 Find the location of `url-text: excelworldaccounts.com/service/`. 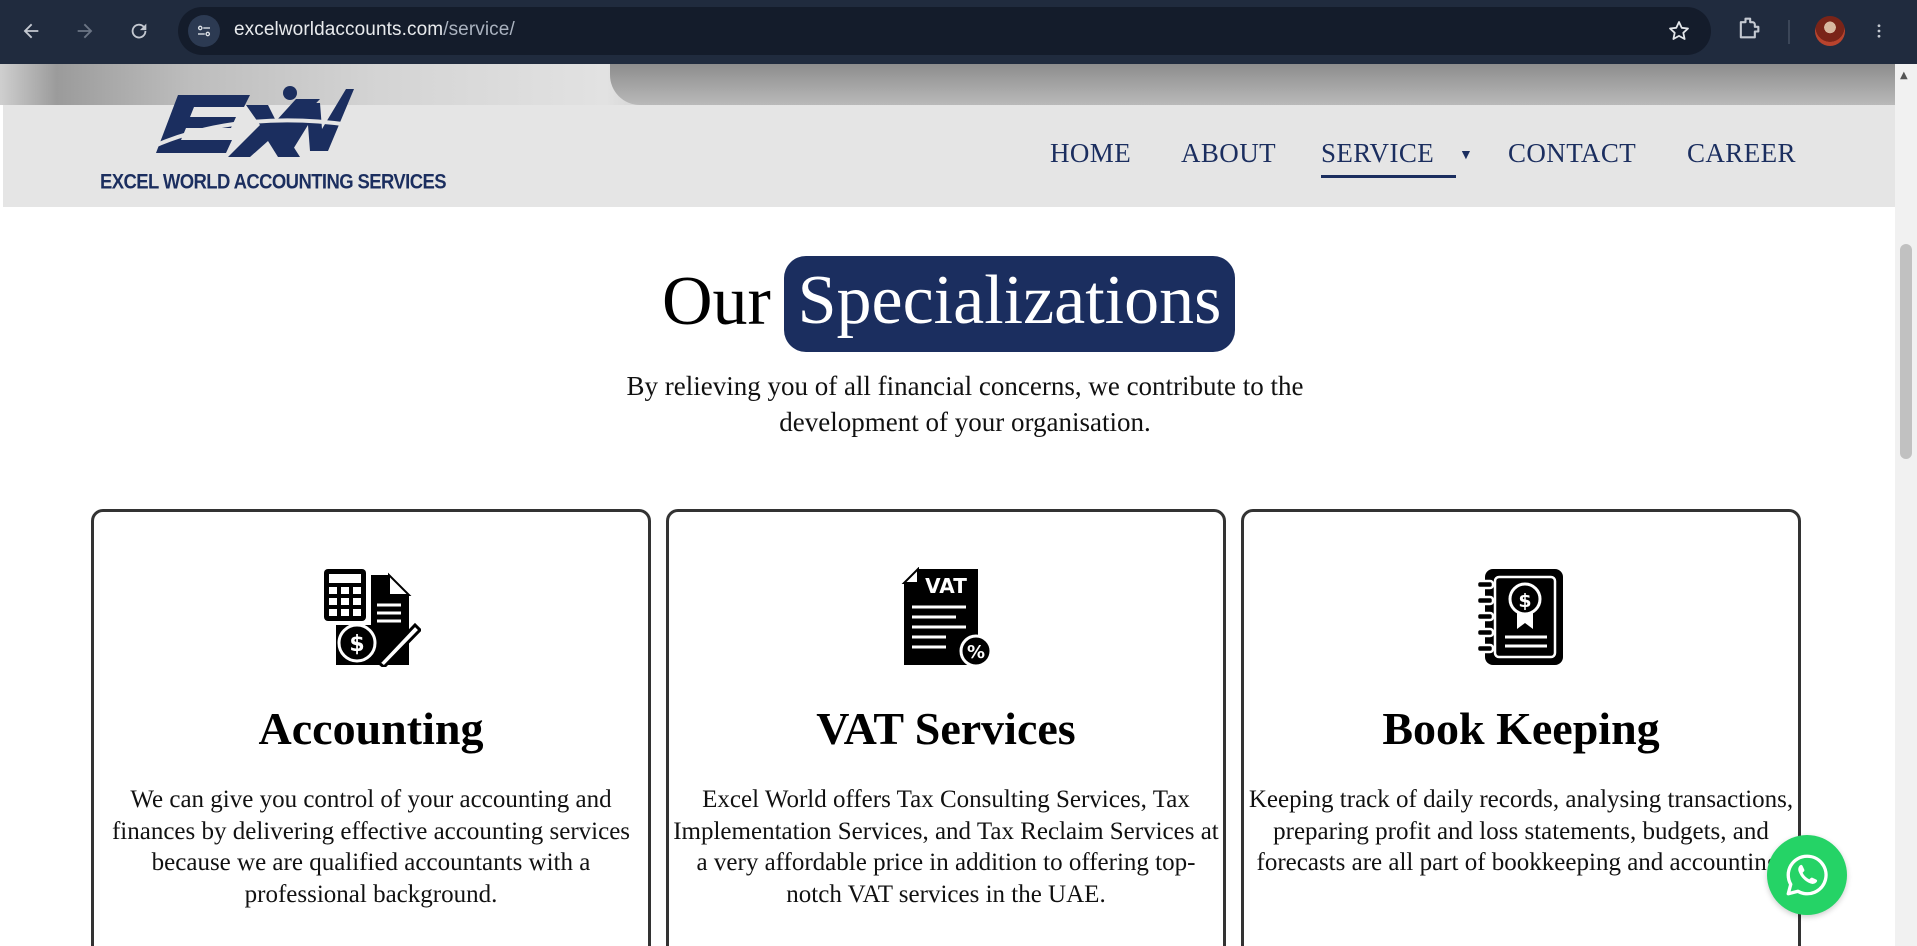

url-text: excelworldaccounts.com/service/ is located at coordinates (374, 30).